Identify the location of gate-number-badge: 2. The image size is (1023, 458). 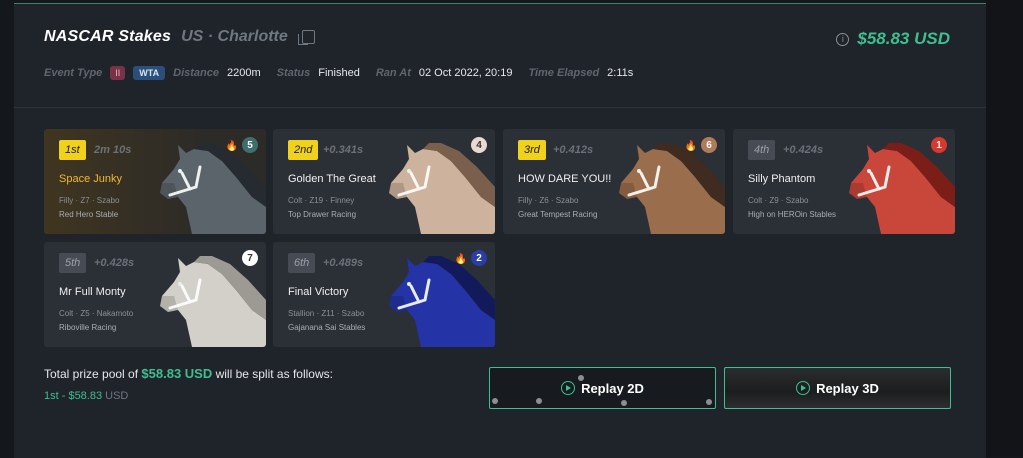
(479, 258).